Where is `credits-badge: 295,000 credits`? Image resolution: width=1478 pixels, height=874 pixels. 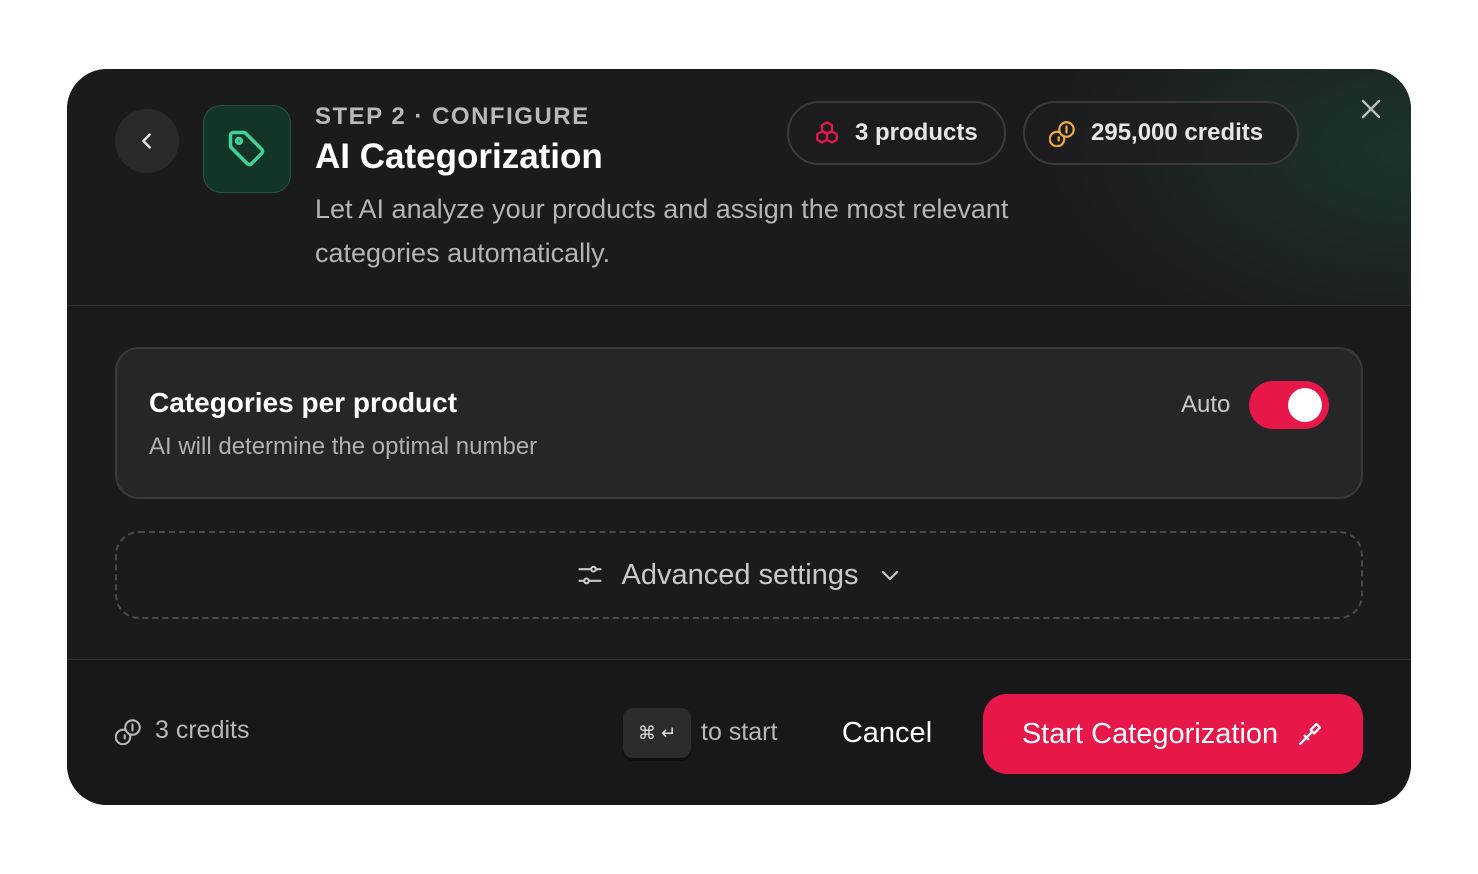
credits-badge: 295,000 credits is located at coordinates (1161, 133).